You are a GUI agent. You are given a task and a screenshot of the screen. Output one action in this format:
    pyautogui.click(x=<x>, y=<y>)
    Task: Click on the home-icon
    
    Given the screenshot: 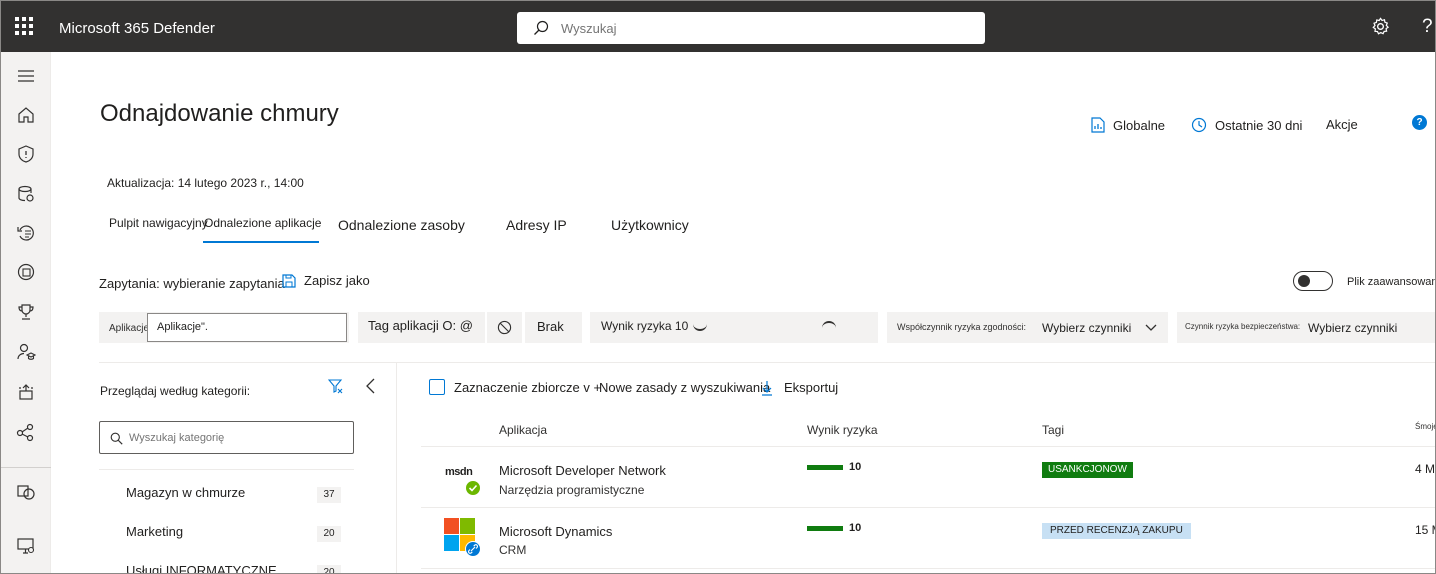 What is the action you would take?
    pyautogui.click(x=27, y=116)
    